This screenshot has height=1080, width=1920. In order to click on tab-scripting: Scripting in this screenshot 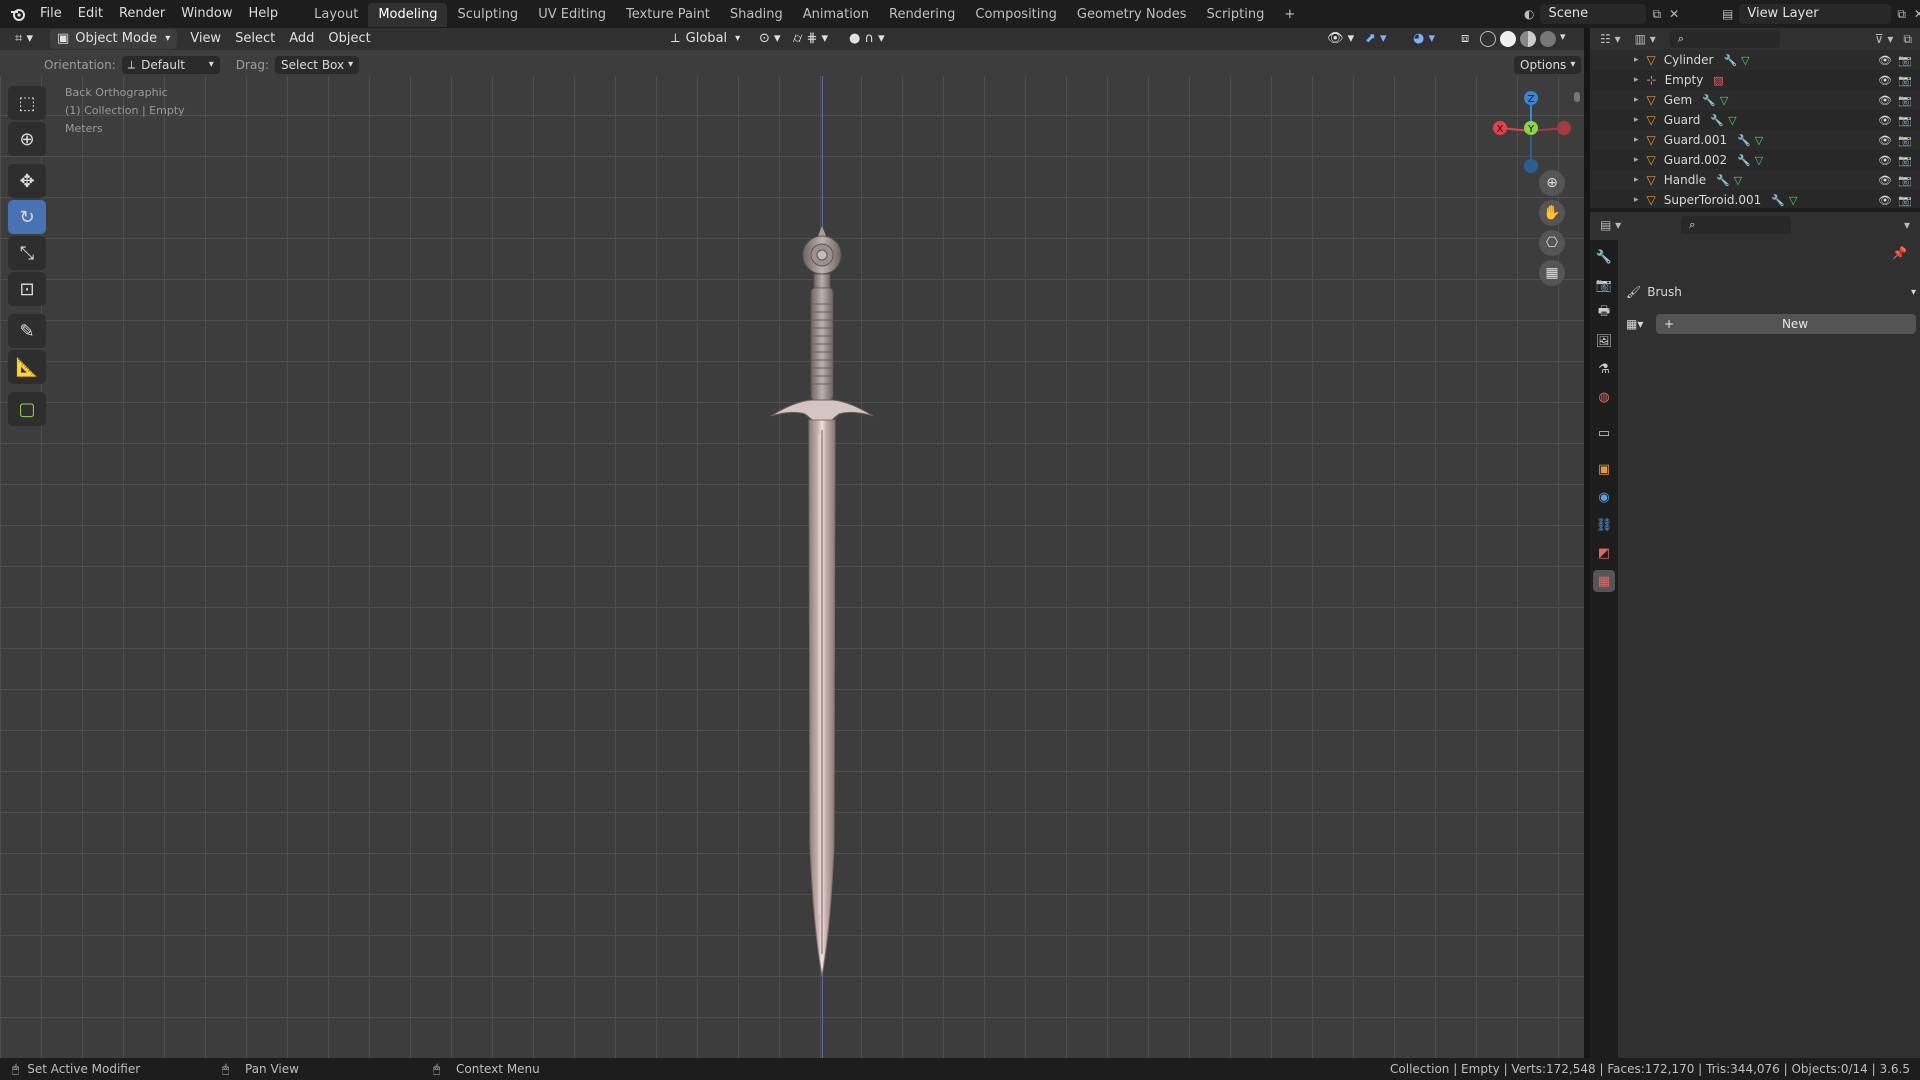, I will do `click(1236, 15)`.